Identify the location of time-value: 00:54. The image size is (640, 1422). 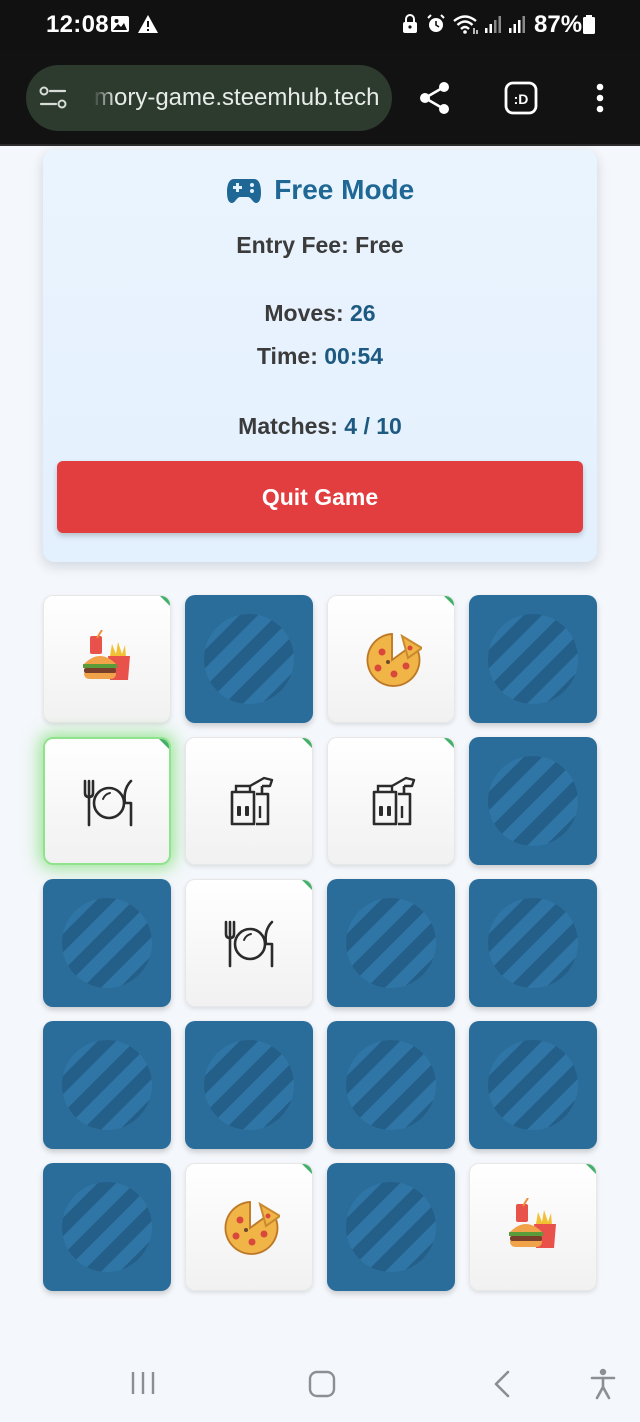
(354, 356).